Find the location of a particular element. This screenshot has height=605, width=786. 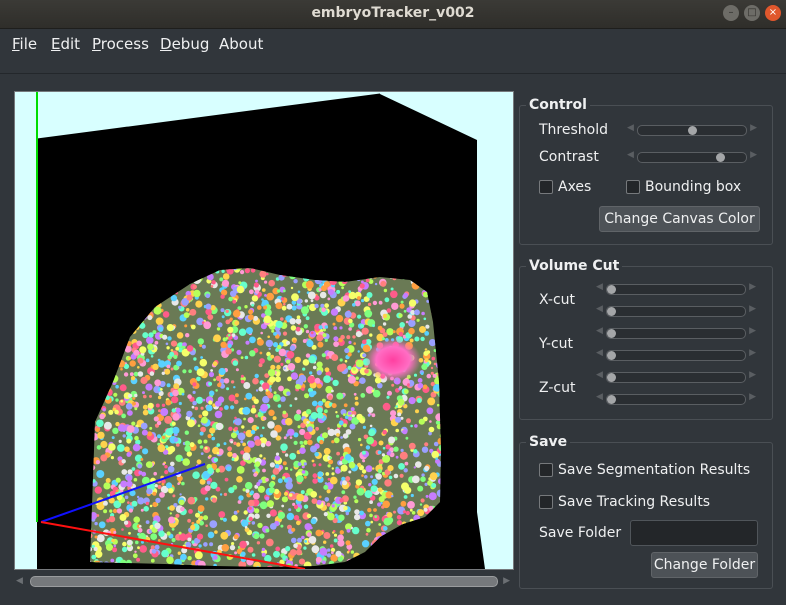

contrast-slider: ◀ ▶ is located at coordinates (692, 156).